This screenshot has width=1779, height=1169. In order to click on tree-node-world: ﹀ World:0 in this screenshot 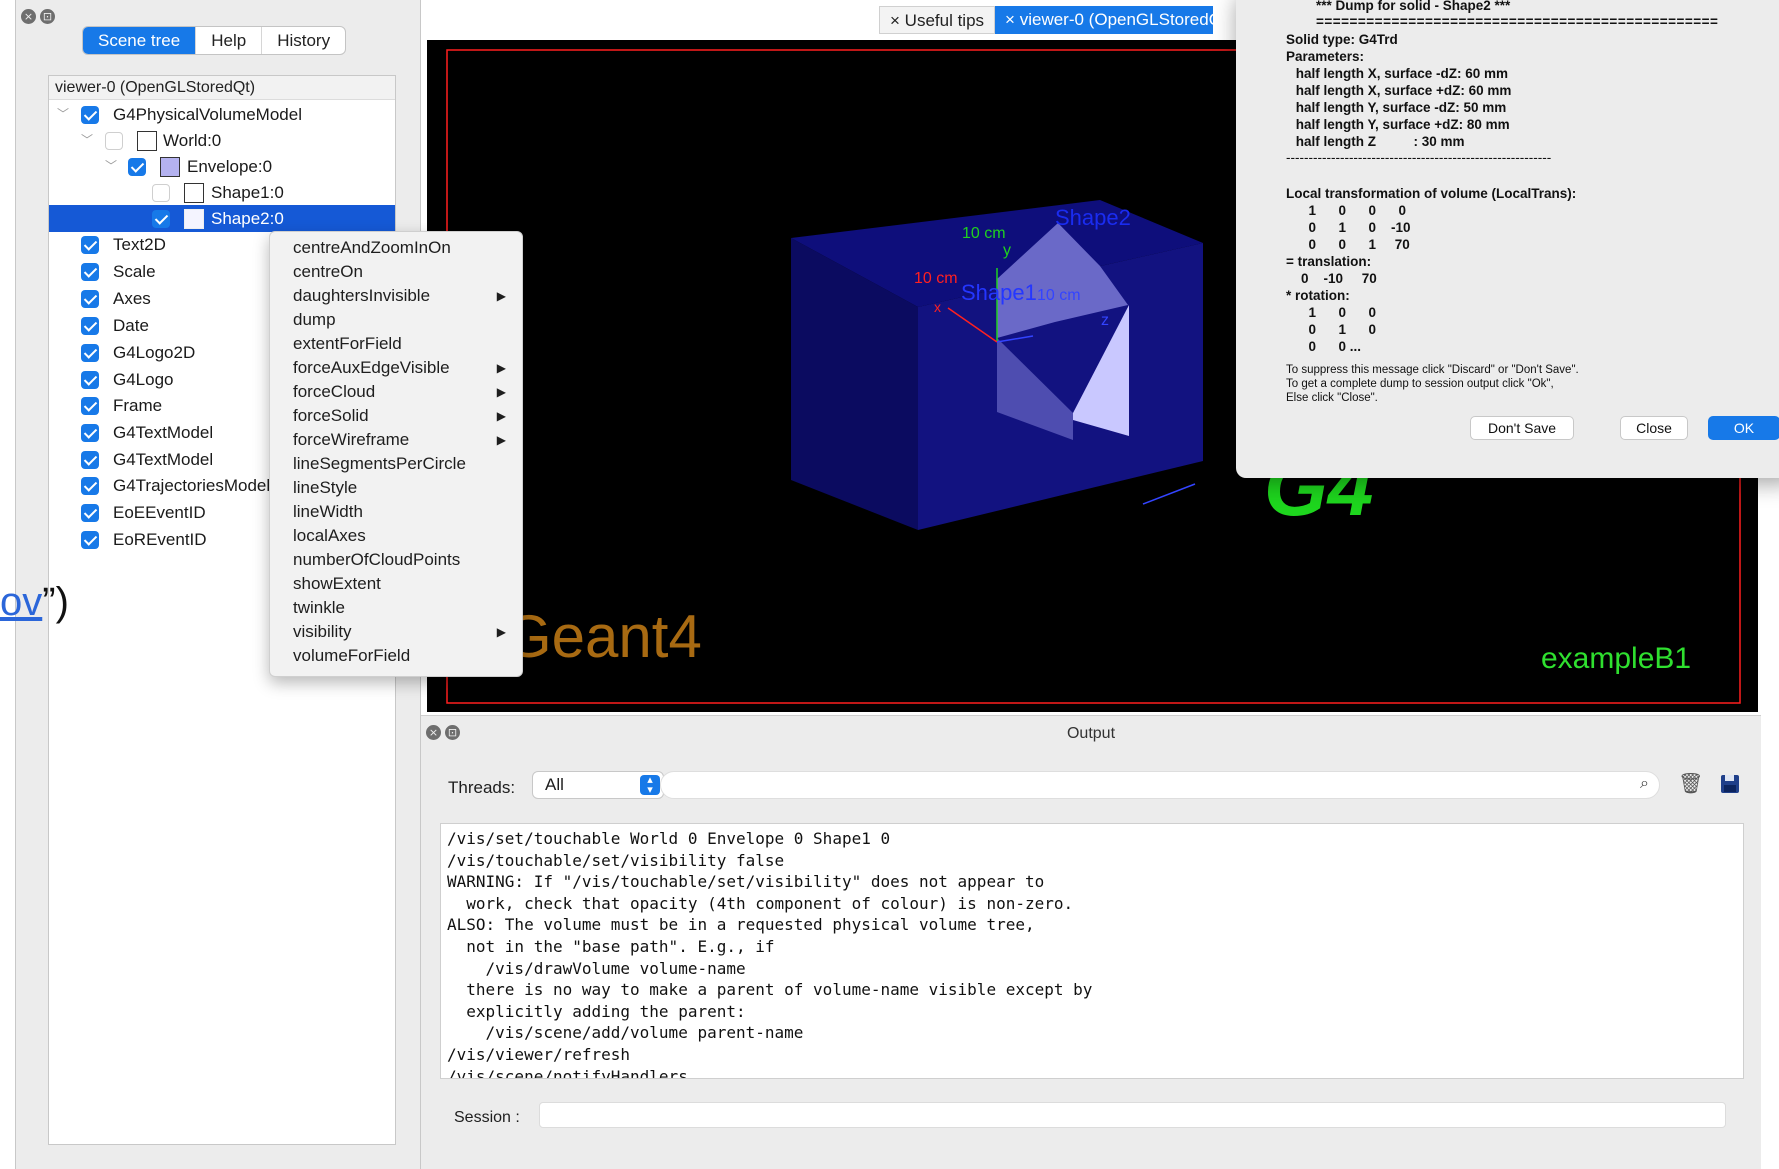, I will do `click(222, 140)`.